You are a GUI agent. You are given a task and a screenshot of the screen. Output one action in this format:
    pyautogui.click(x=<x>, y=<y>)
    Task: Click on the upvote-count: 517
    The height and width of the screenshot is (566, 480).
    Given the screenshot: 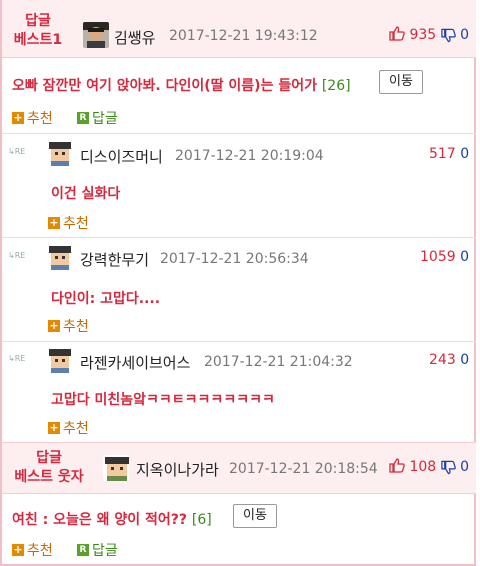 What is the action you would take?
    pyautogui.click(x=442, y=154)
    